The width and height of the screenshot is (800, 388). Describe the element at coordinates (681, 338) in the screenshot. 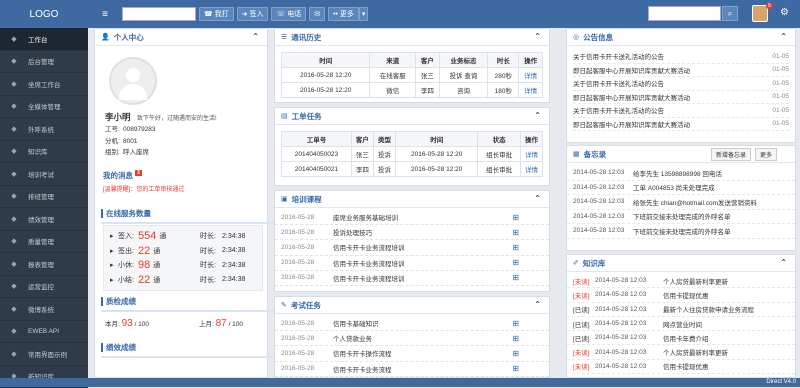

I see `knowledge-item: [已读]2014-05-28 12:03信用卡年费介绍` at that location.